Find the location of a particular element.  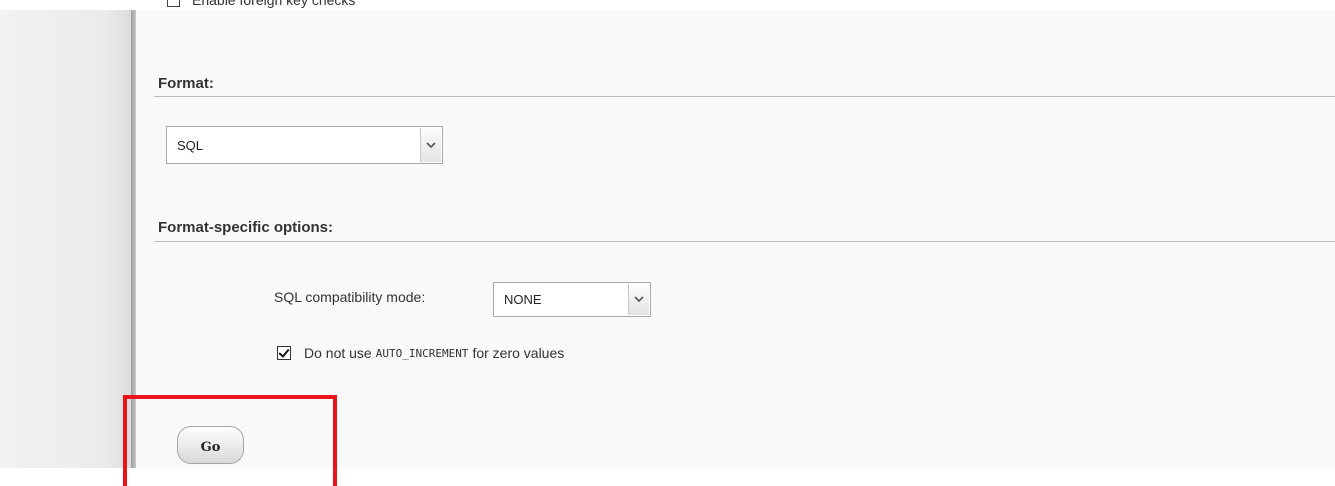

foreign-key-checks-label: Enable foreign key checks is located at coordinates (274, 4).